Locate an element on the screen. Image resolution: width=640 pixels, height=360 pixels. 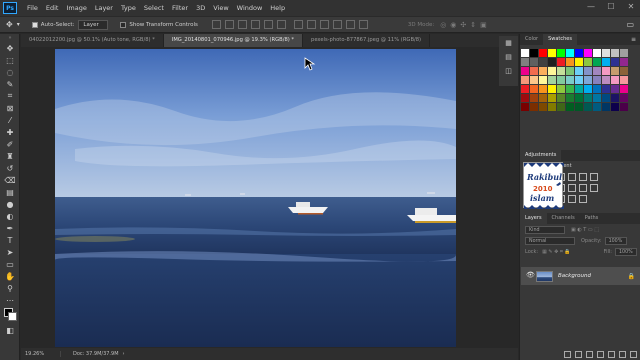
align-bottom-icon is located at coordinates (242, 24).